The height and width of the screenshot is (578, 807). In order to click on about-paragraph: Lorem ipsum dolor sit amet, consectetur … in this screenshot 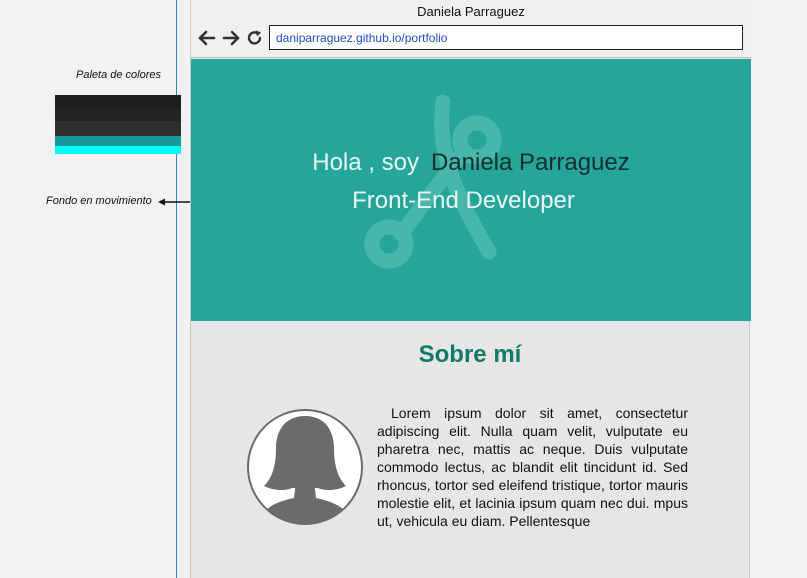, I will do `click(532, 467)`.